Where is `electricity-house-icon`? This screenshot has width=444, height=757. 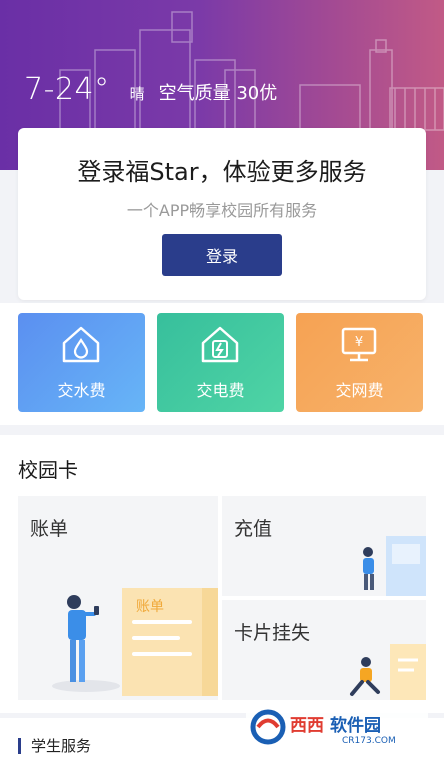 electricity-house-icon is located at coordinates (220, 344).